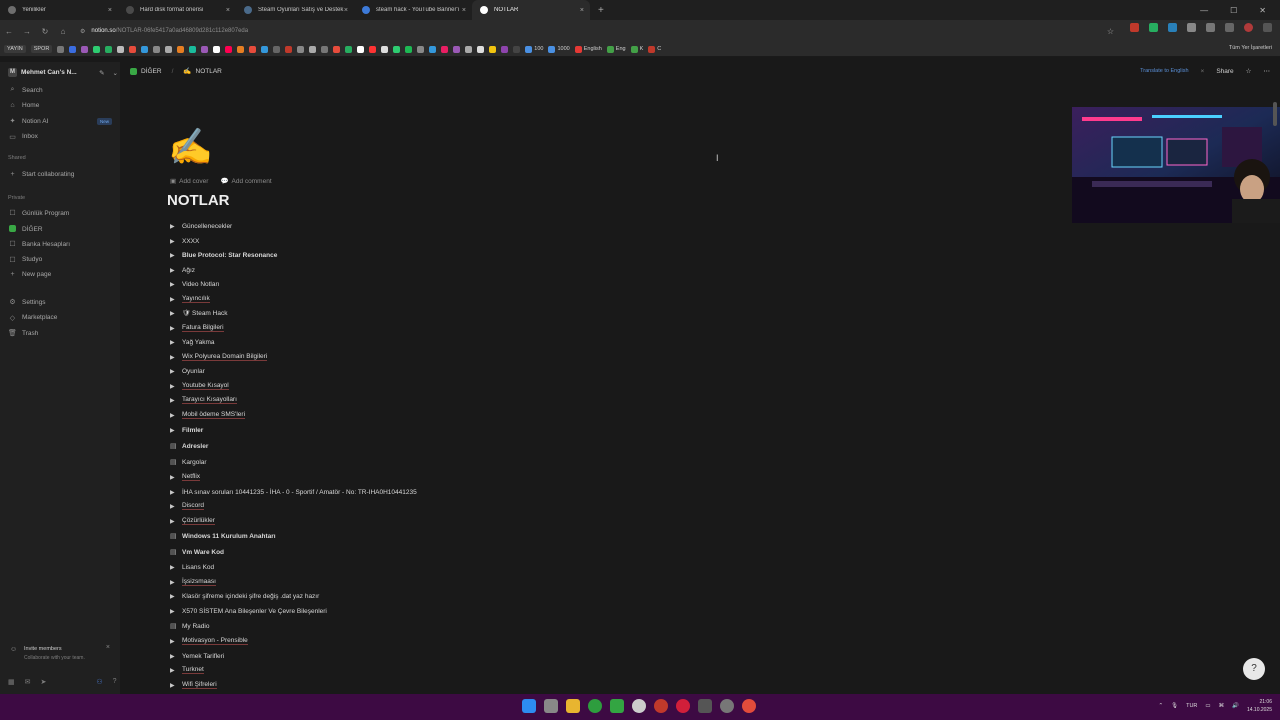 The width and height of the screenshot is (1280, 720). What do you see at coordinates (219, 357) in the screenshot?
I see `toggle-block: ▶ Wix Polyurea Domain Bilgileri` at bounding box center [219, 357].